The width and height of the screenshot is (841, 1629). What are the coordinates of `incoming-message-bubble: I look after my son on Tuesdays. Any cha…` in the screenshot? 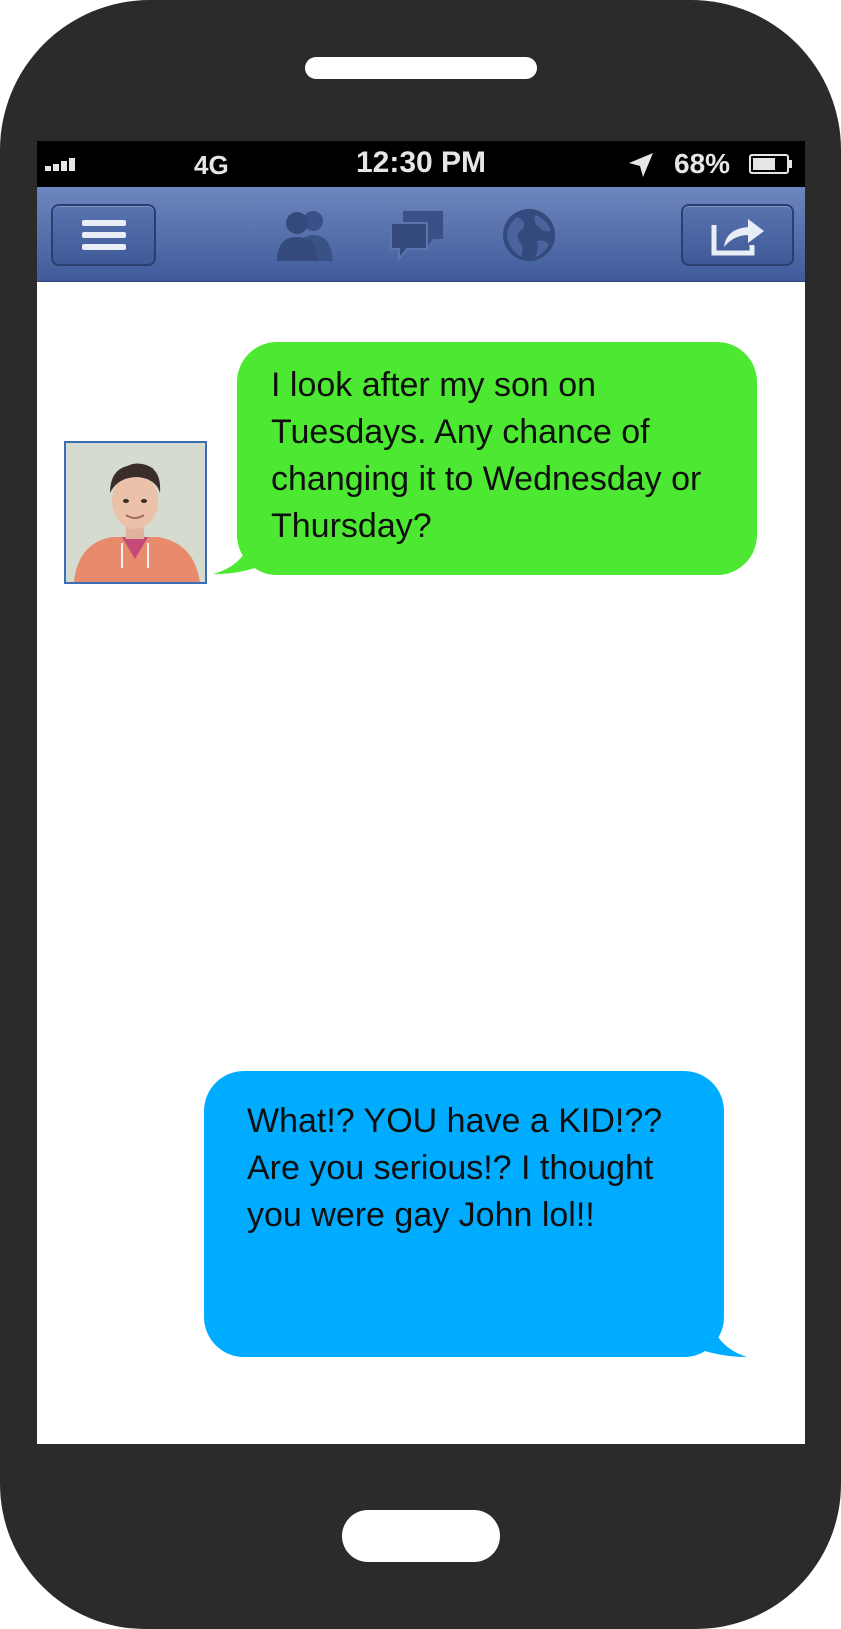 It's located at (497, 458).